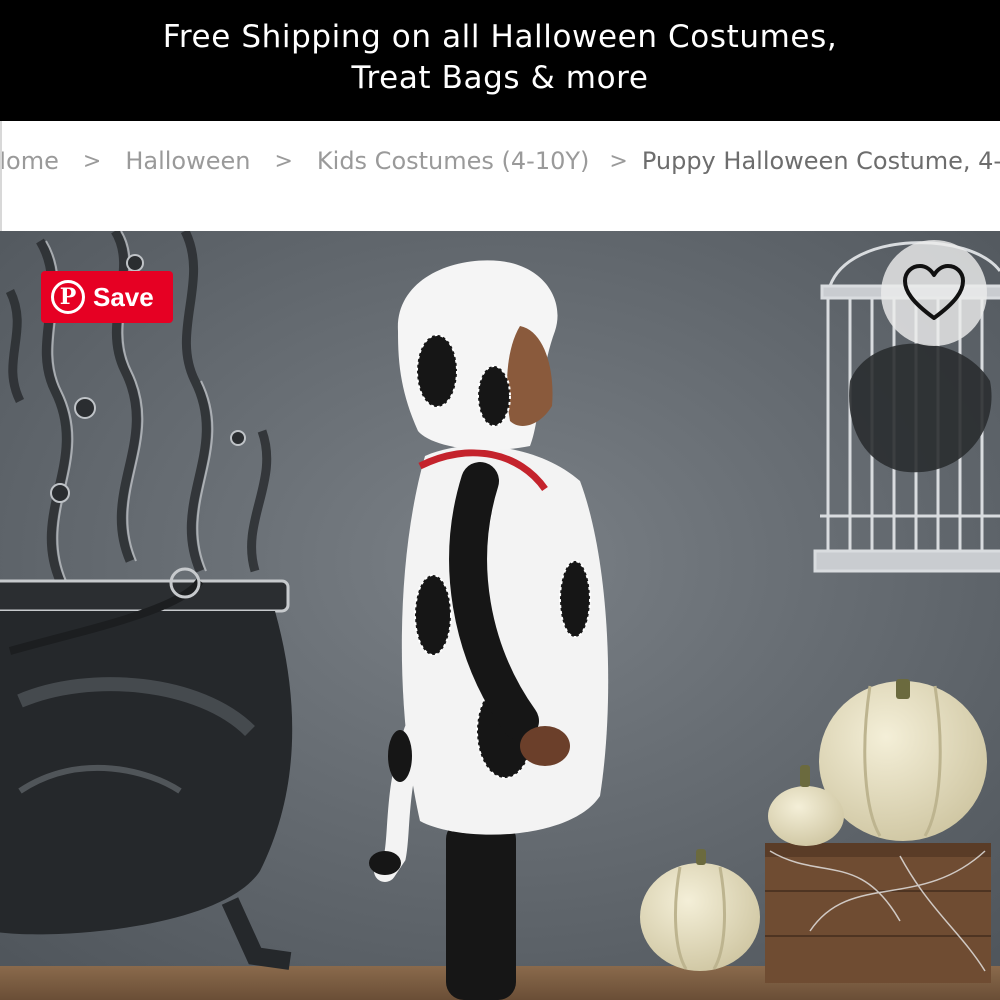 Image resolution: width=1000 pixels, height=1000 pixels. Describe the element at coordinates (878, 913) in the screenshot. I see `wooden-crate` at that location.